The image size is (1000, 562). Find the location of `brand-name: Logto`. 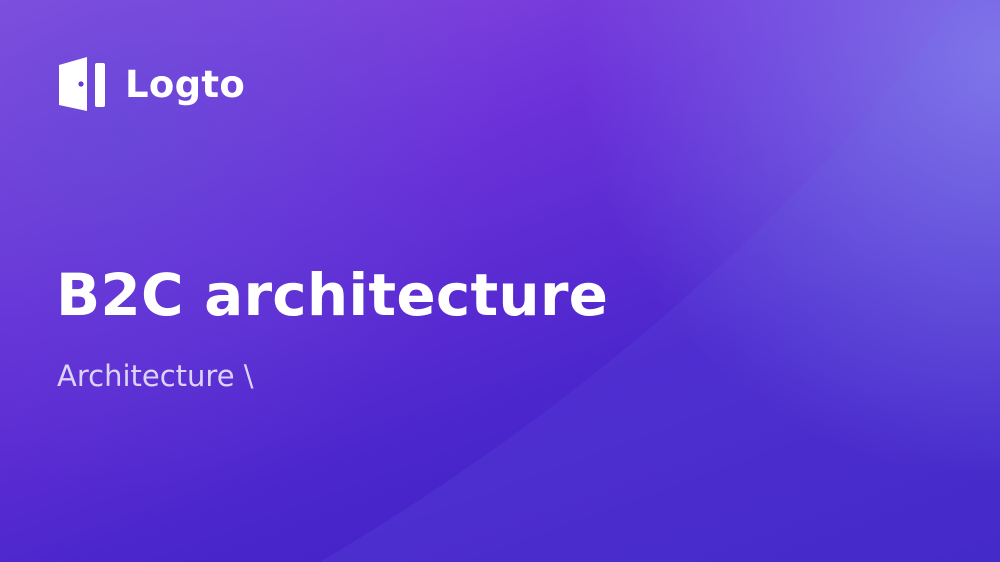

brand-name: Logto is located at coordinates (185, 84).